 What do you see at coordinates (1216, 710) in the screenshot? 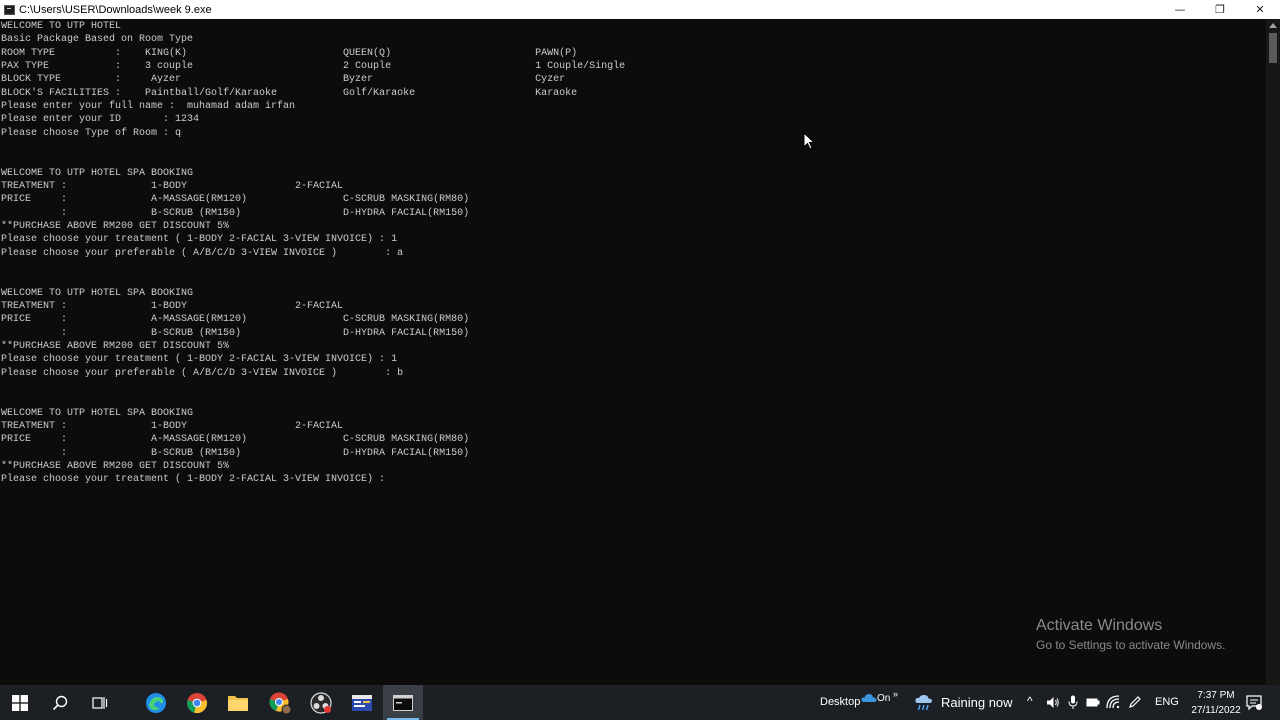
I see `clock-date: 27/11/2022` at bounding box center [1216, 710].